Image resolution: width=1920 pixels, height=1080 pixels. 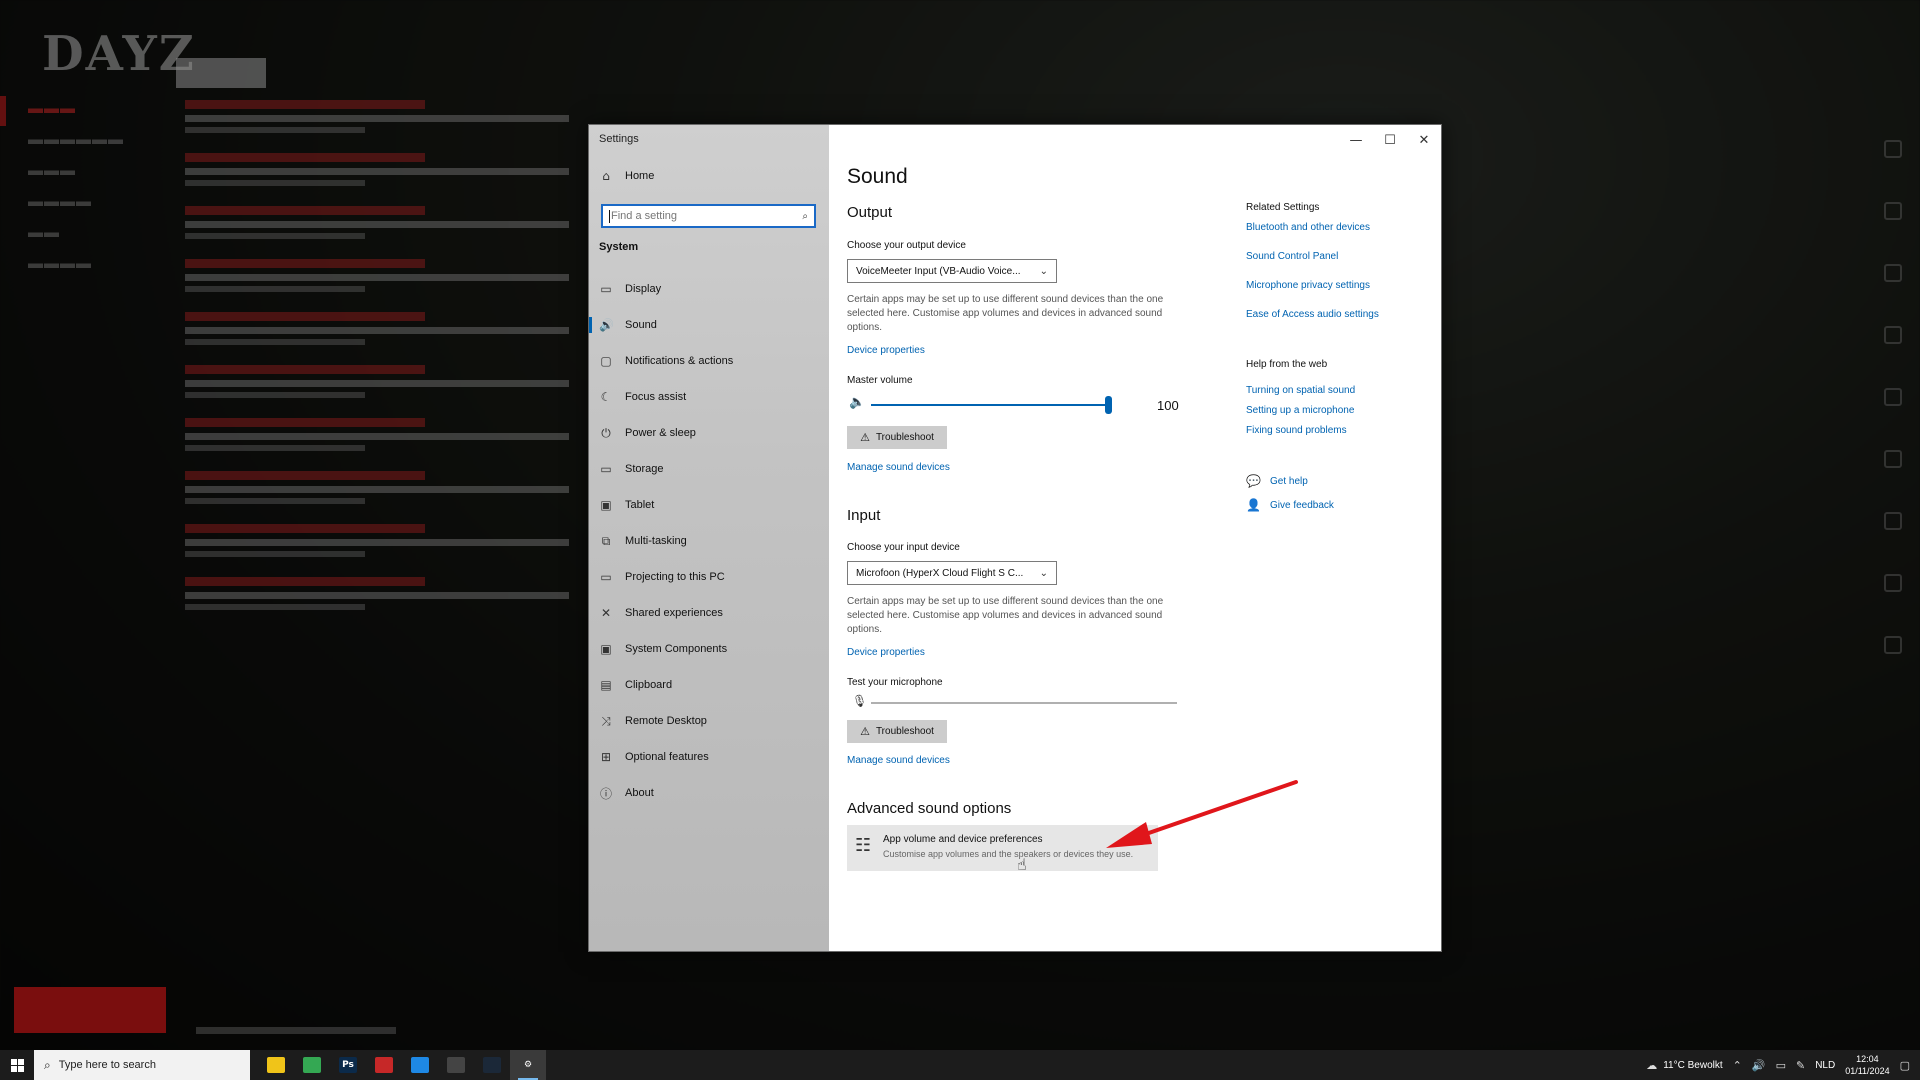 I want to click on input-device-properties-link: Device properties, so click(x=886, y=652).